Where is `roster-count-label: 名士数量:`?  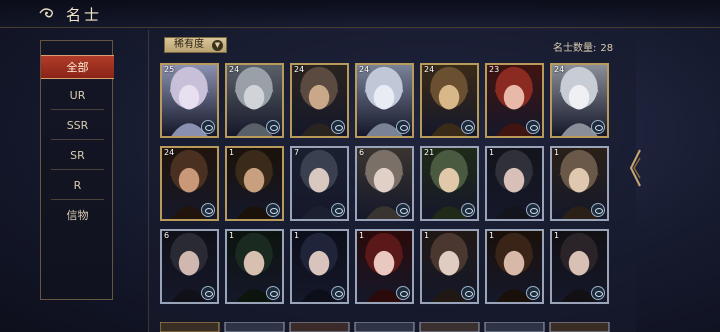
roster-count-label: 名士数量: is located at coordinates (575, 48).